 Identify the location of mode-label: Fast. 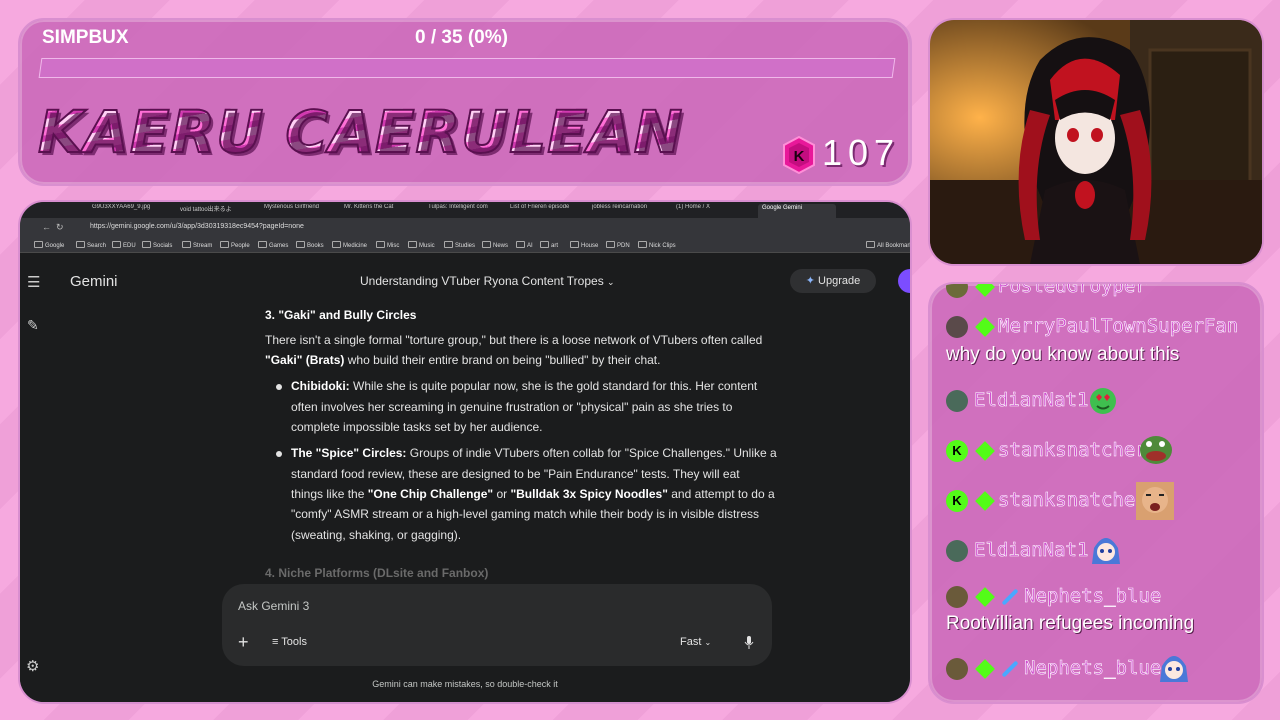
(691, 642).